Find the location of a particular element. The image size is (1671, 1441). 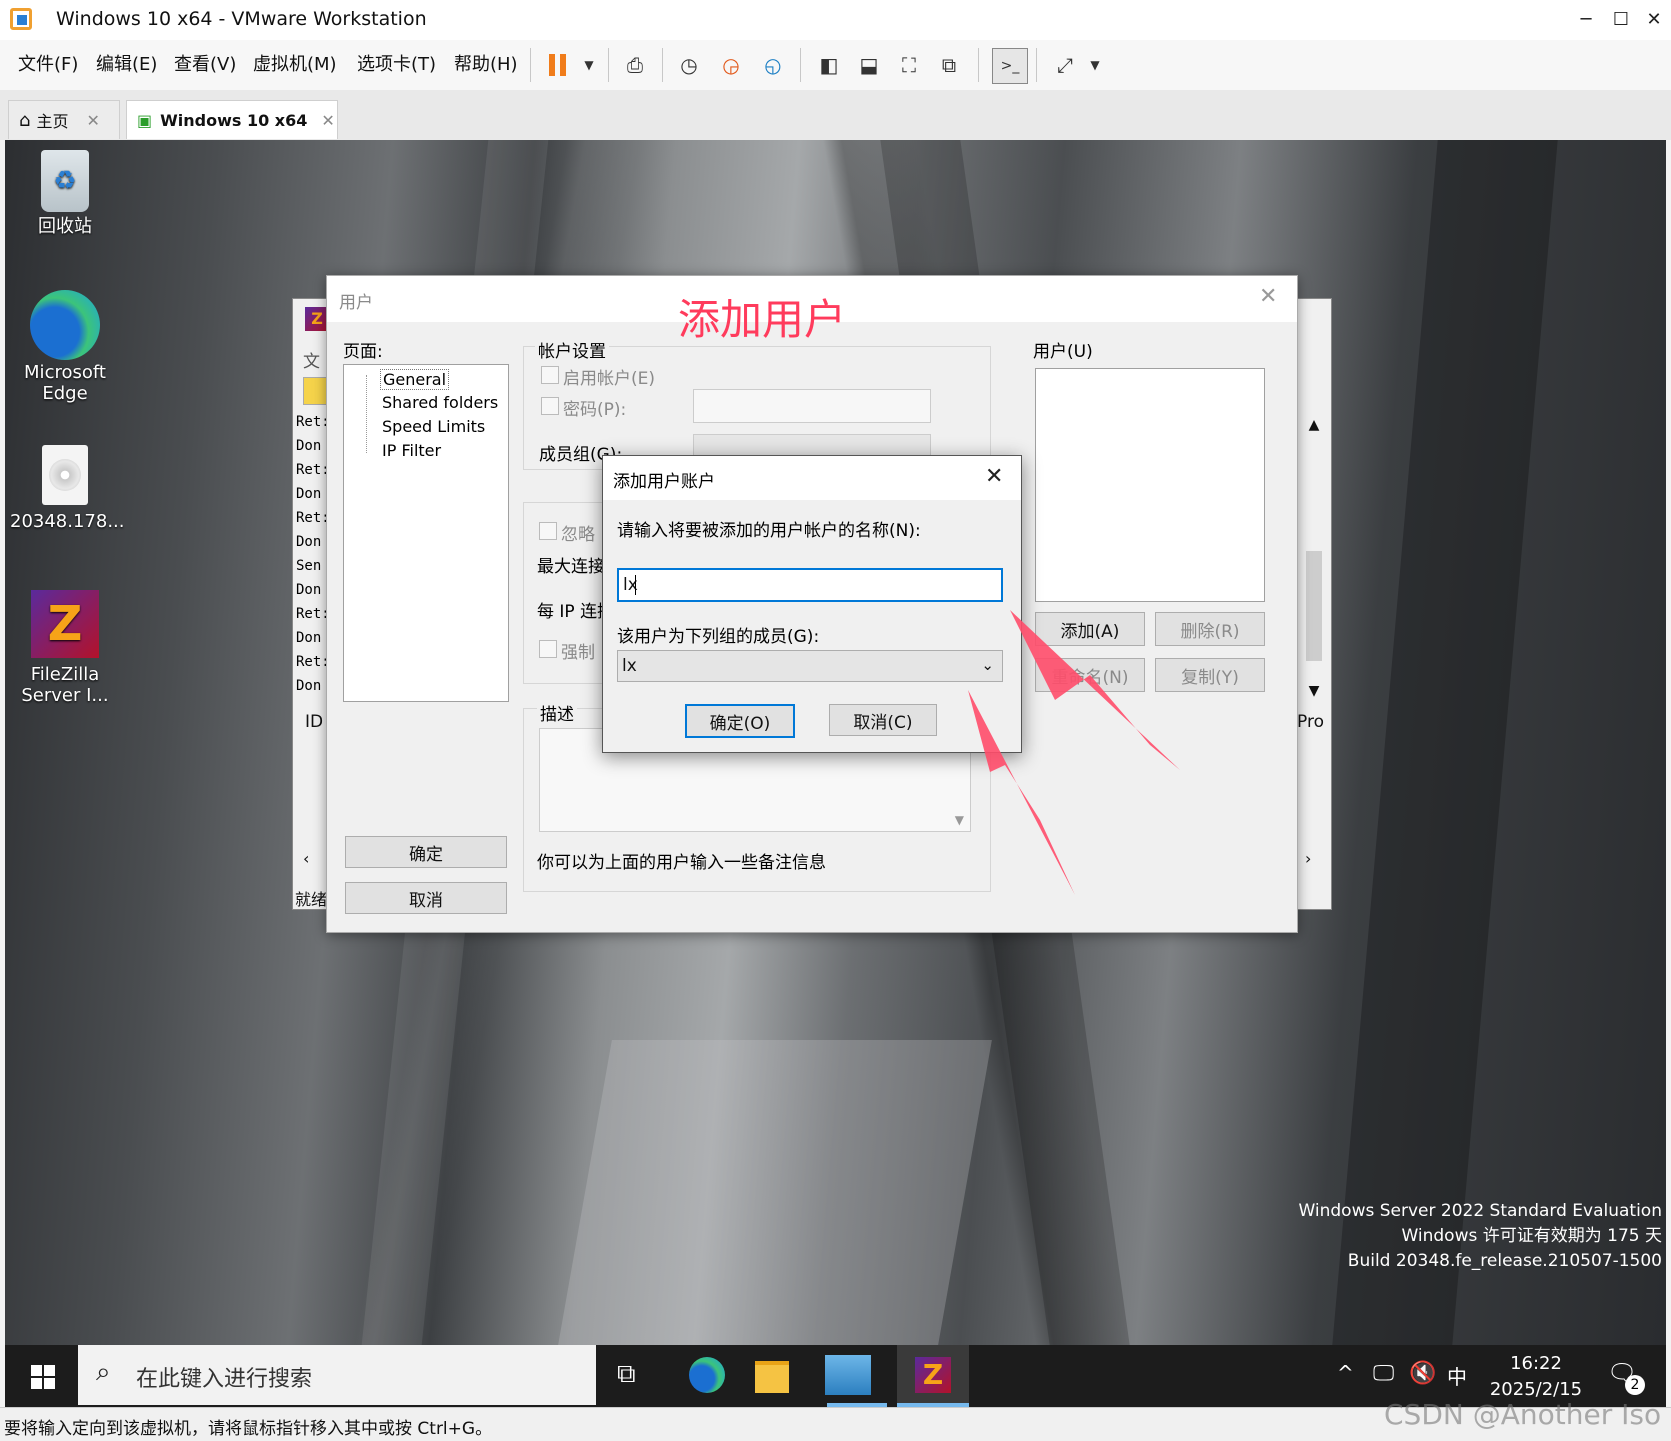

annotation-arrows is located at coordinates (1074, 752).